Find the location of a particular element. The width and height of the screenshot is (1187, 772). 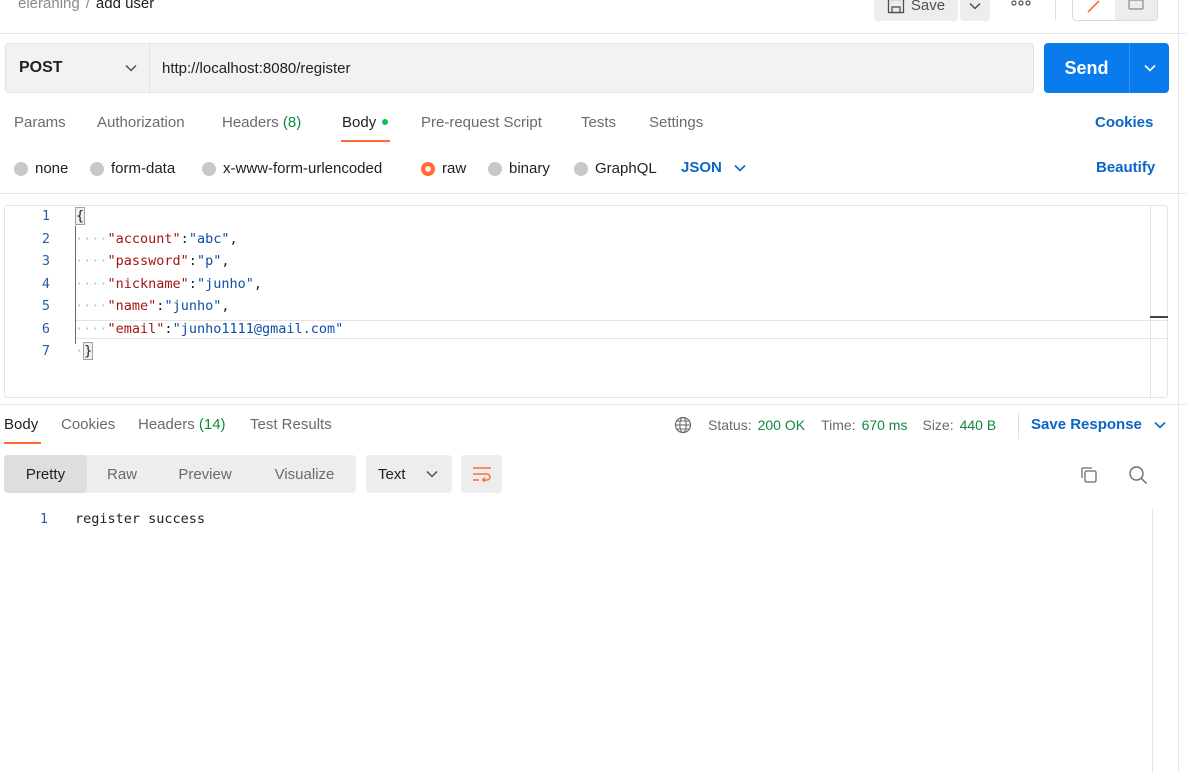

response-line-number: 1 is located at coordinates (43, 519).